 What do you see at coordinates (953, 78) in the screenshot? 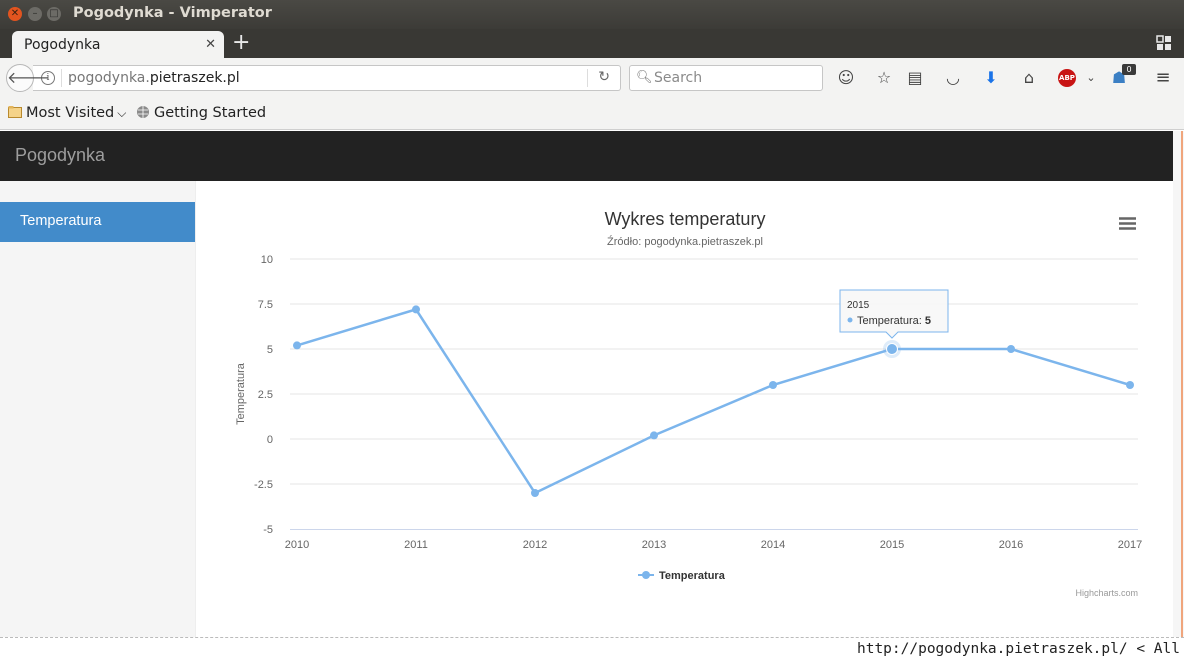
I see `pocket-icon: ◡` at bounding box center [953, 78].